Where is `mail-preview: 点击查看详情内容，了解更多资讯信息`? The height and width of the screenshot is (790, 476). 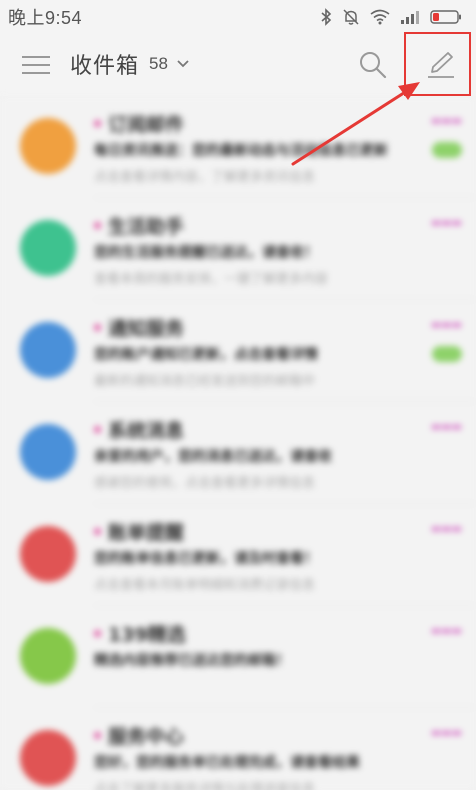
mail-preview: 点击查看详情内容，了解更多资讯信息 is located at coordinates (205, 177).